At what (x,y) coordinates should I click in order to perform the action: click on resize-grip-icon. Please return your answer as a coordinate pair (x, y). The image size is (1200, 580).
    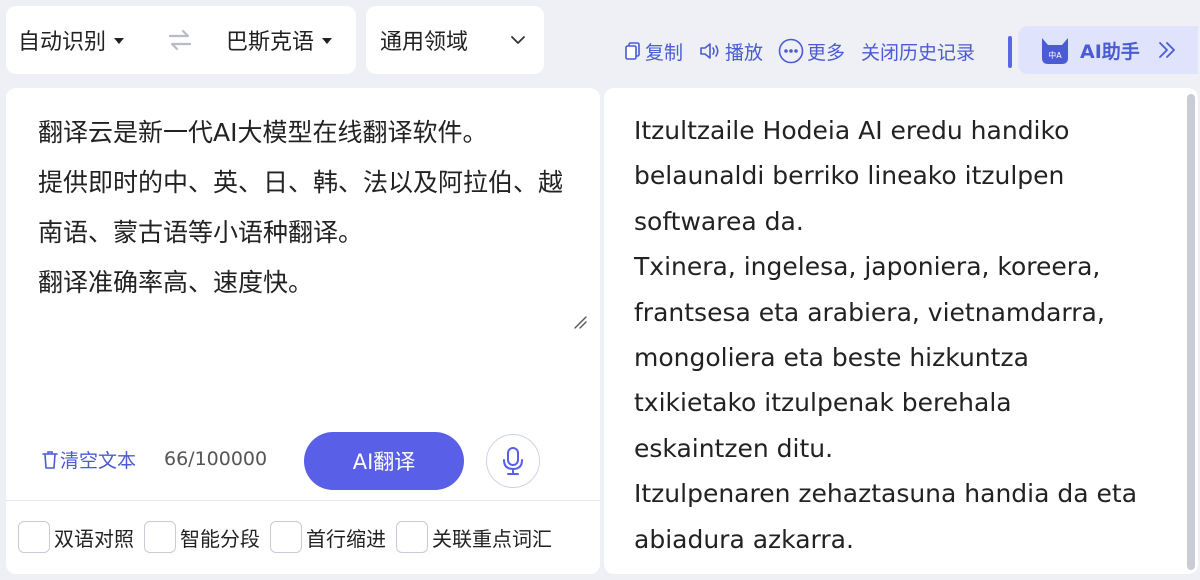
    Looking at the image, I should click on (580, 322).